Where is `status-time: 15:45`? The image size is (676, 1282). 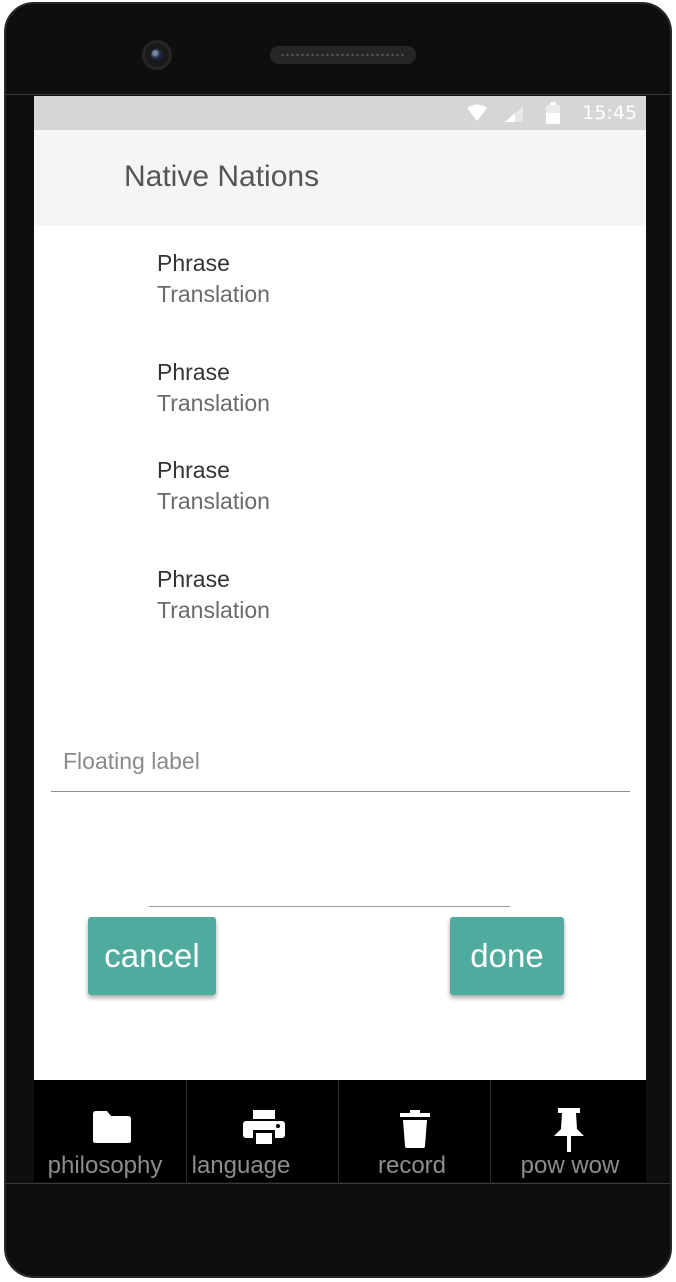 status-time: 15:45 is located at coordinates (609, 113).